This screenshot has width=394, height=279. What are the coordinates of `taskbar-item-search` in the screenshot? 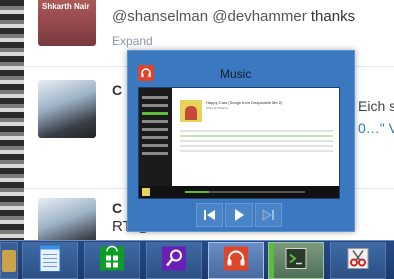 It's located at (174, 260).